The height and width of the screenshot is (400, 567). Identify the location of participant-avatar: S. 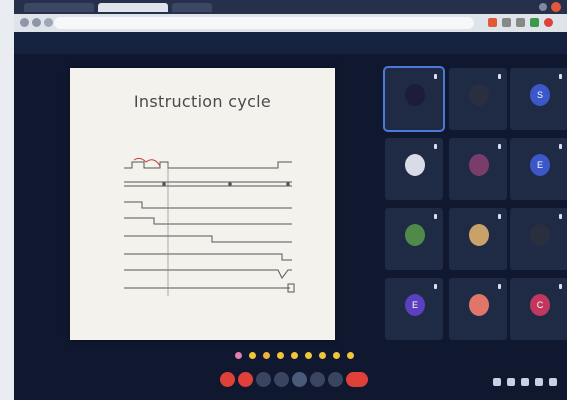
(540, 95).